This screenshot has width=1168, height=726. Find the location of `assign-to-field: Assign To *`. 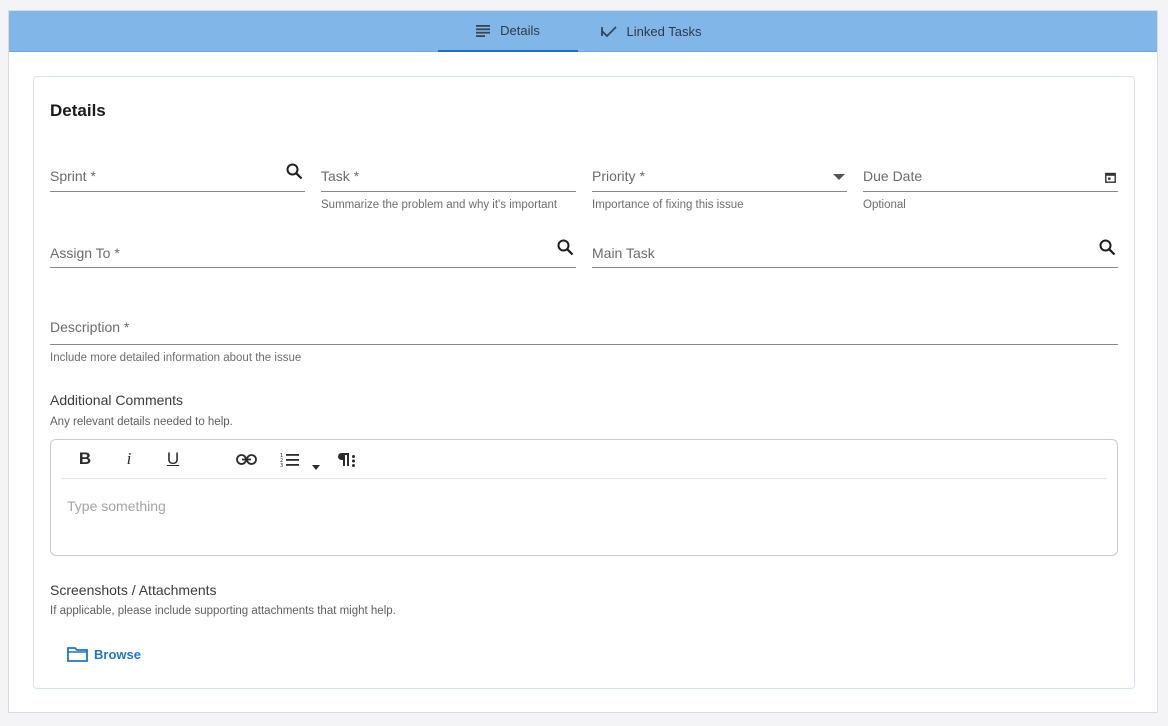

assign-to-field: Assign To * is located at coordinates (313, 254).